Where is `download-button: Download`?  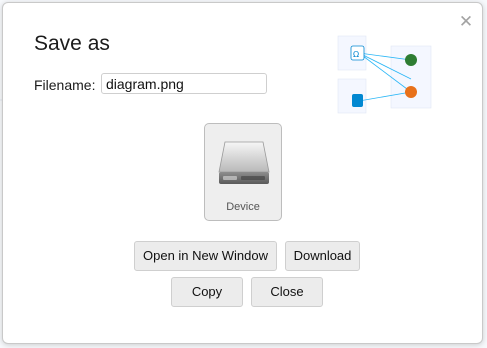 download-button: Download is located at coordinates (322, 256).